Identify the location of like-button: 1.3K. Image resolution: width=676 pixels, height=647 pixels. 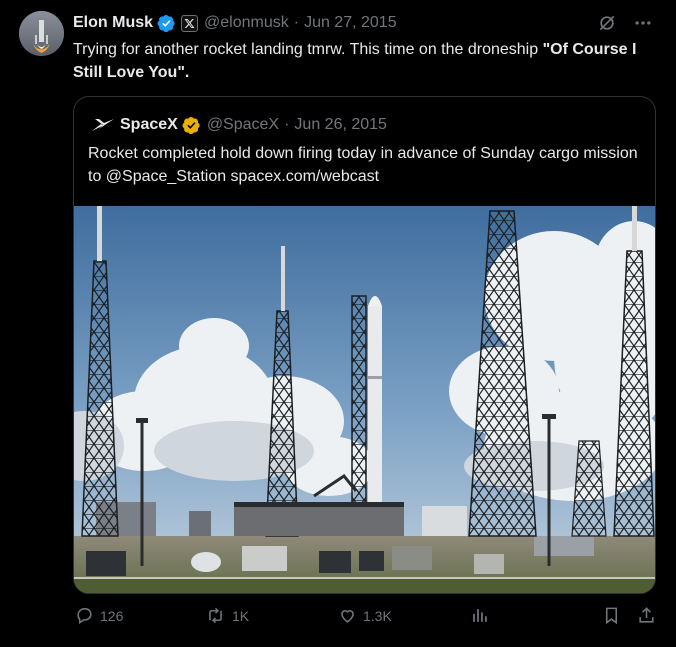
(365, 615).